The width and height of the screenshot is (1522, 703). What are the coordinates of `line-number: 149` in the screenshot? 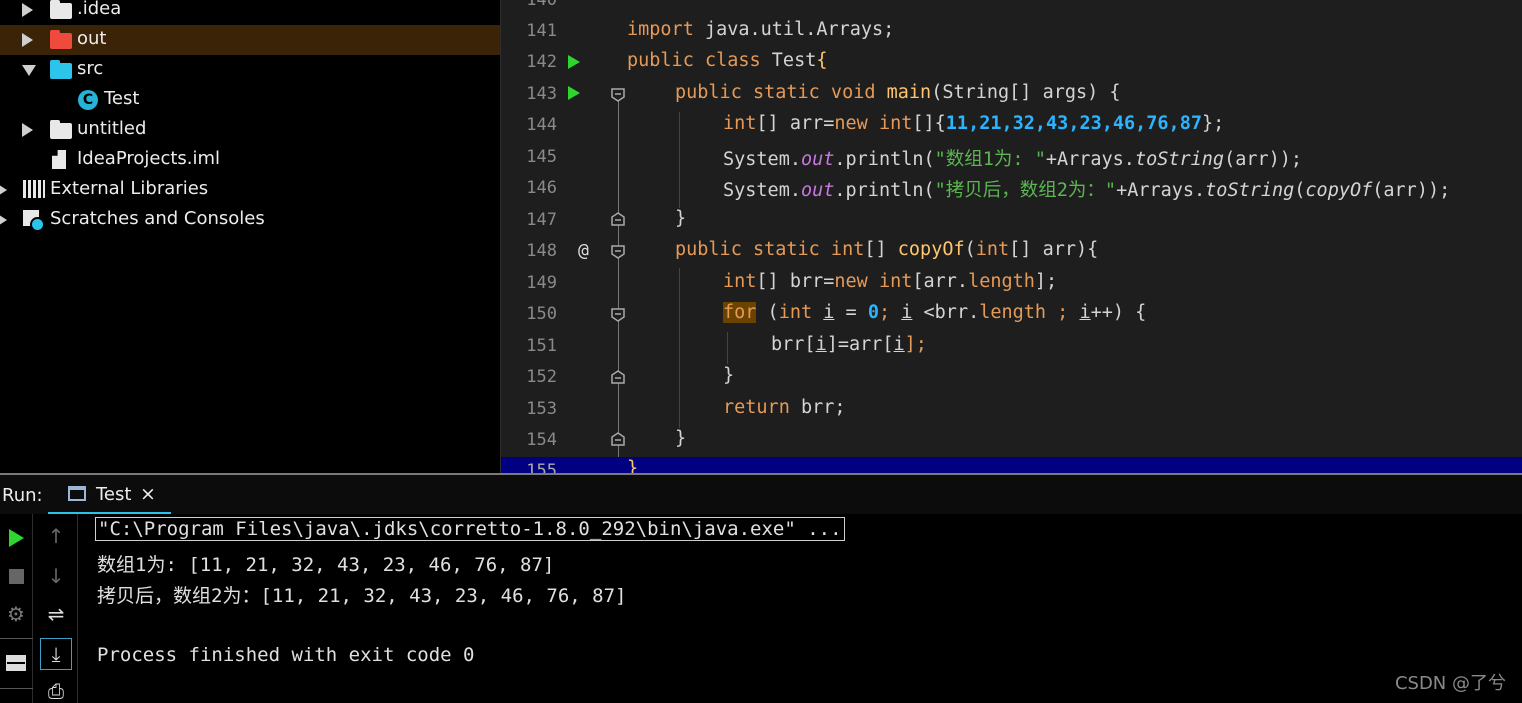 It's located at (541, 283).